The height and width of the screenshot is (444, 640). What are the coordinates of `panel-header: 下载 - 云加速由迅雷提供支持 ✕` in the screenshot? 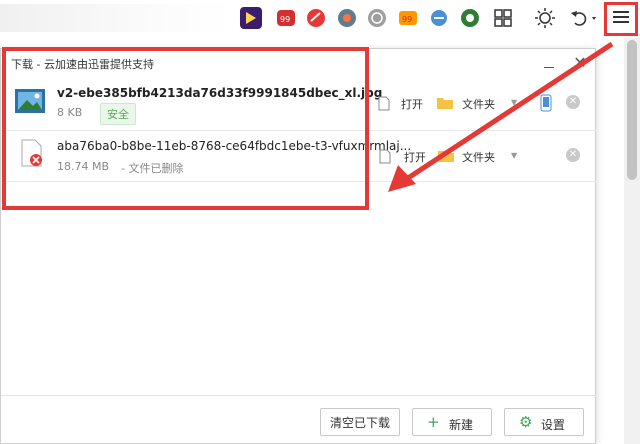 It's located at (298, 64).